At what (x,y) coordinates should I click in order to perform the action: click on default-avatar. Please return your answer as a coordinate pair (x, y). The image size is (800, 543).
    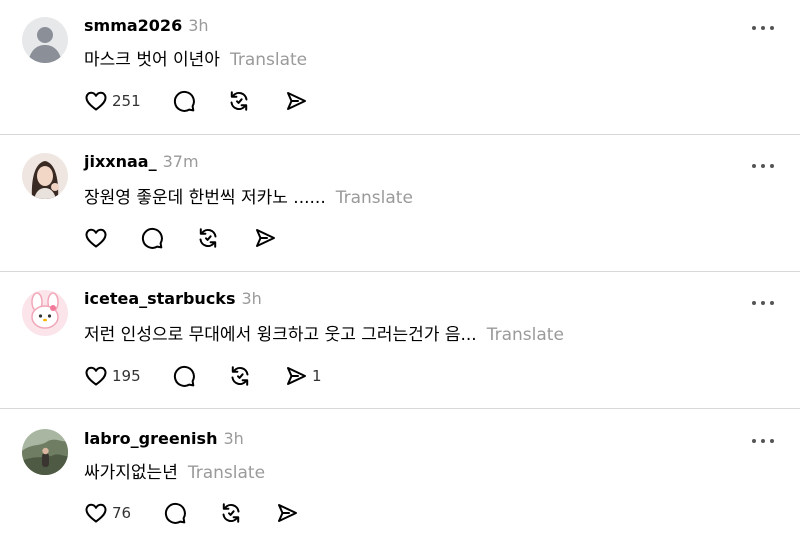
    Looking at the image, I should click on (45, 40).